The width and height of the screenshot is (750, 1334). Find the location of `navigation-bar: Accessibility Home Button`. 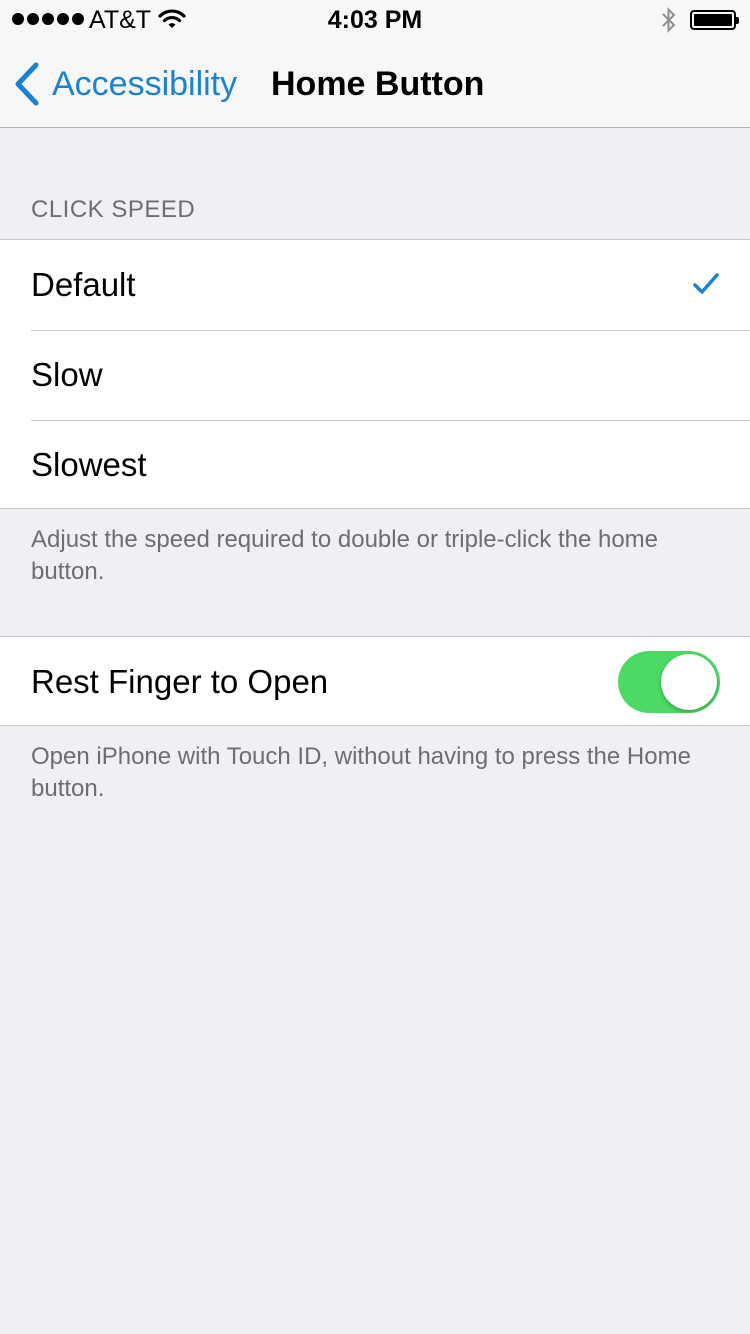

navigation-bar: Accessibility Home Button is located at coordinates (375, 84).